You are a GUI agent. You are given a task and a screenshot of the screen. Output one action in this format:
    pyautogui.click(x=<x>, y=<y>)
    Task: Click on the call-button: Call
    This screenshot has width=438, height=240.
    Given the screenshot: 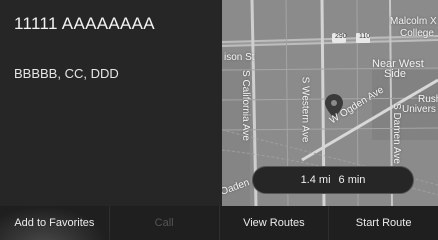 What is the action you would take?
    pyautogui.click(x=164, y=223)
    